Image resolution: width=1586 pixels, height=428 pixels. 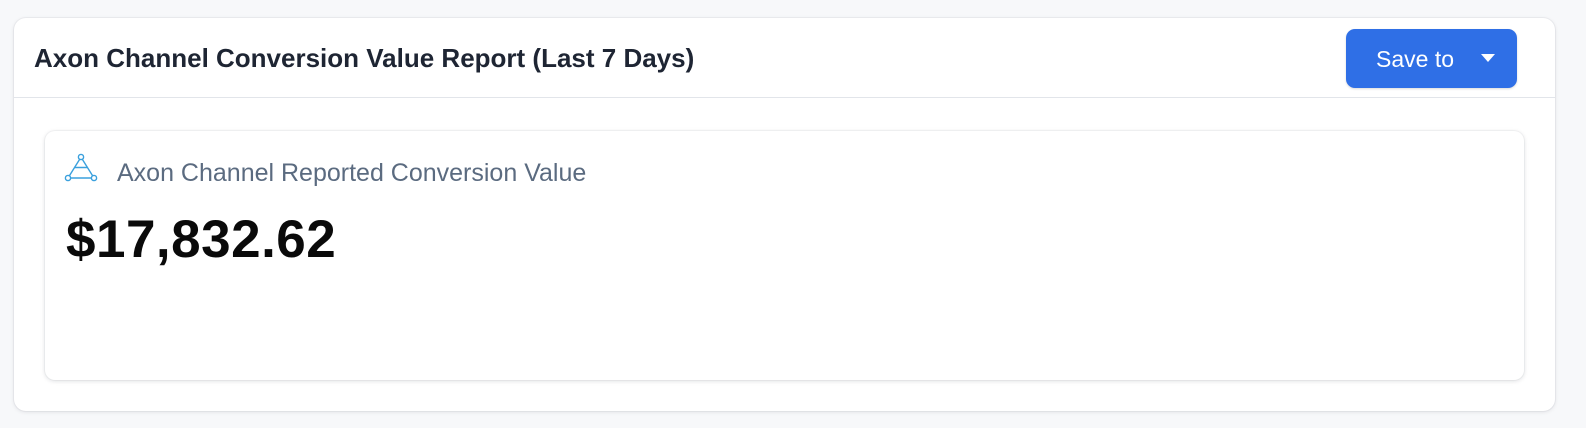 What do you see at coordinates (1488, 58) in the screenshot?
I see `caret-down-icon` at bounding box center [1488, 58].